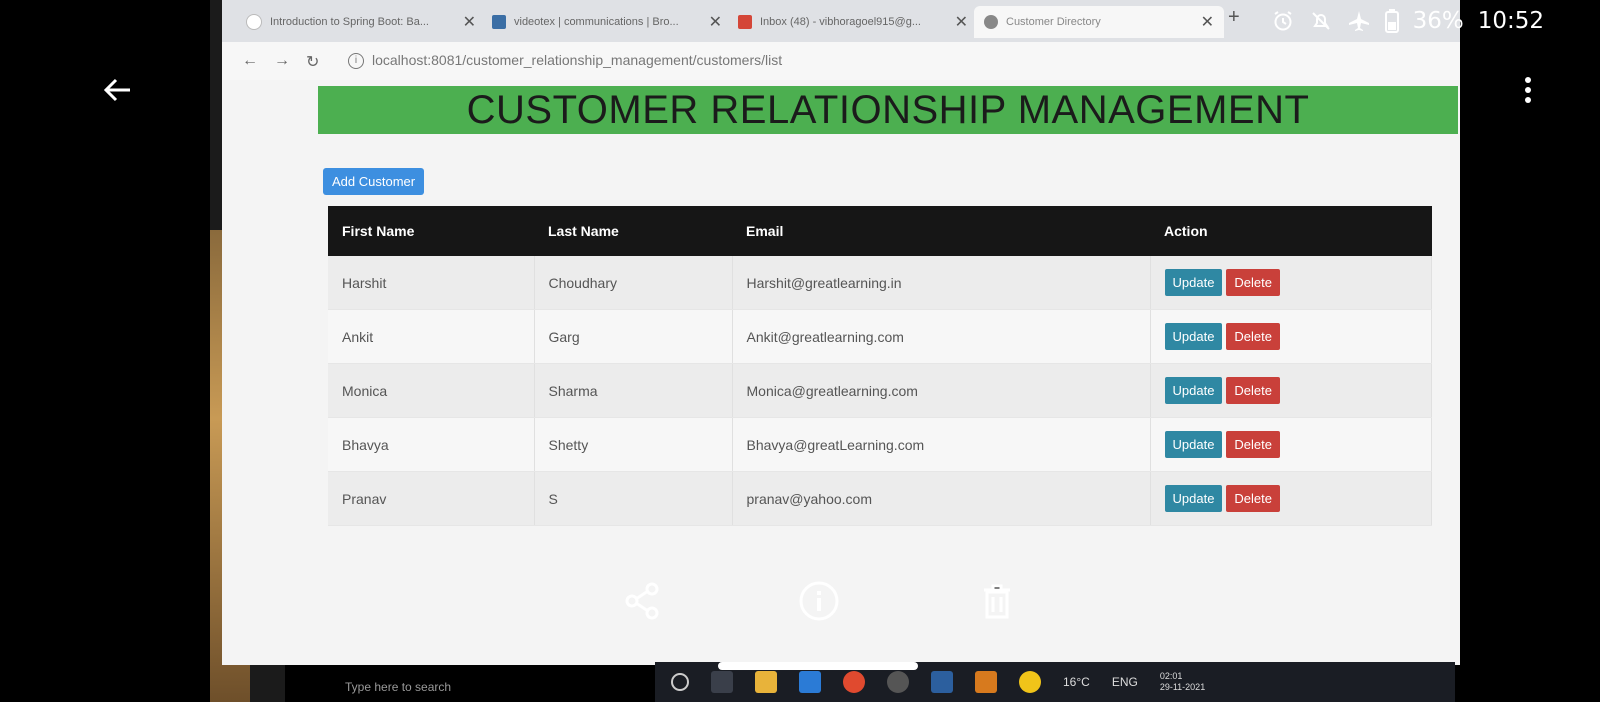 The height and width of the screenshot is (702, 1600). I want to click on last-name-cell: Shetty, so click(633, 444).